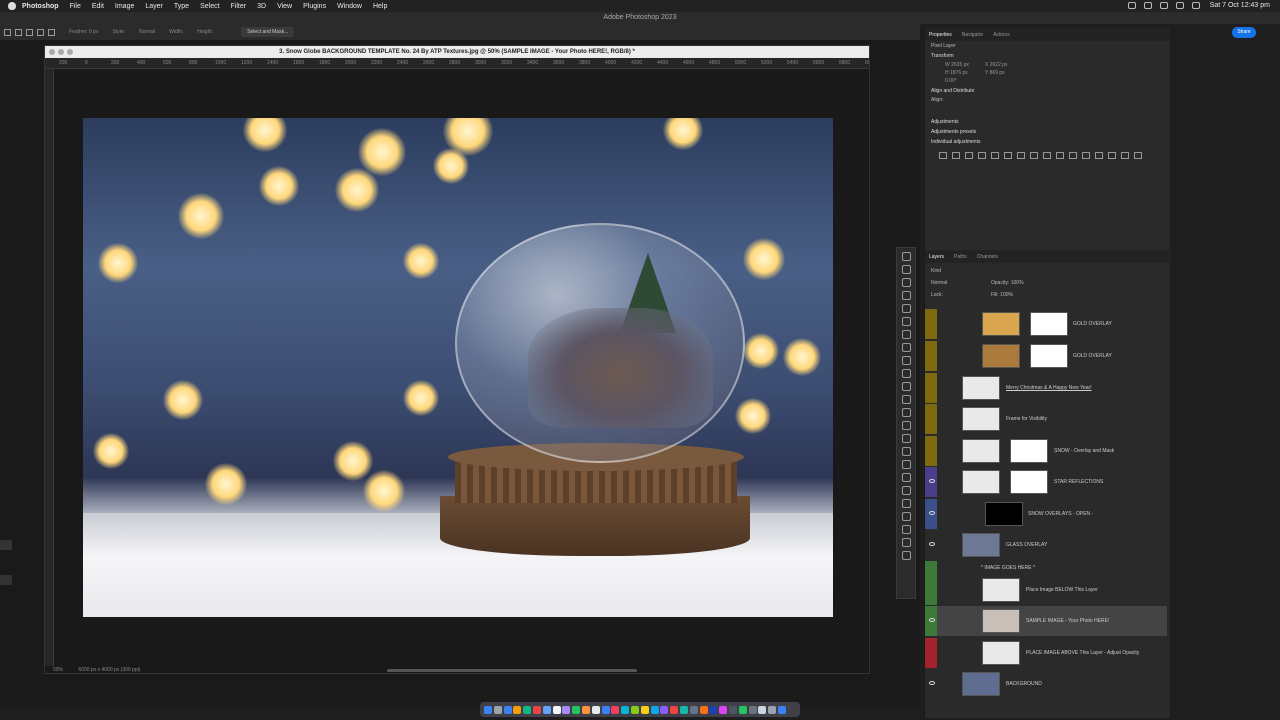 The width and height of the screenshot is (1280, 720). What do you see at coordinates (51, 32) in the screenshot?
I see `subtract-selection-icon` at bounding box center [51, 32].